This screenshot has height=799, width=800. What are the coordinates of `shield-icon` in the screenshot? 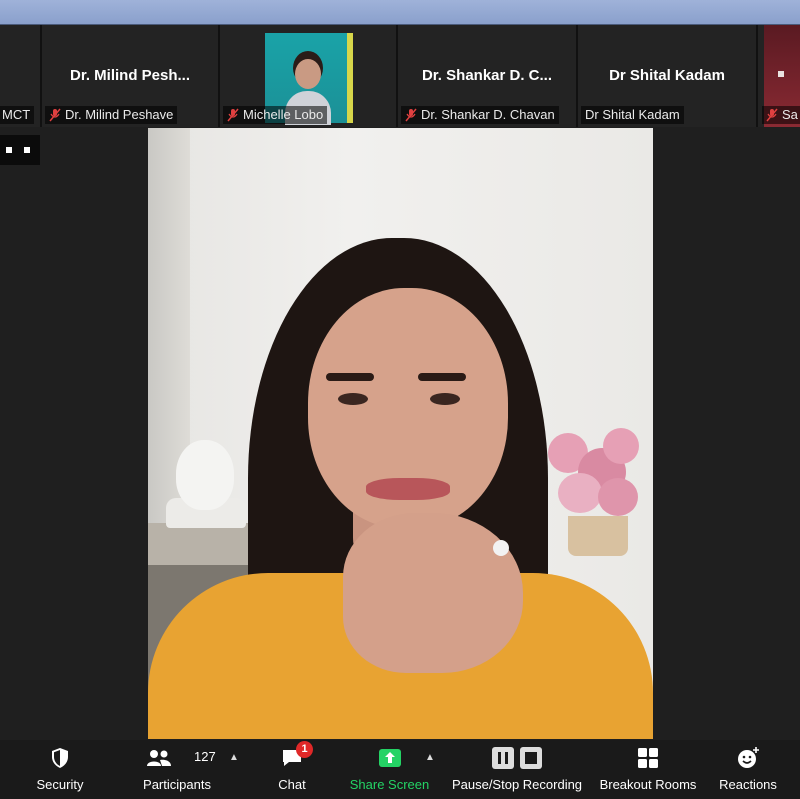 It's located at (60, 758).